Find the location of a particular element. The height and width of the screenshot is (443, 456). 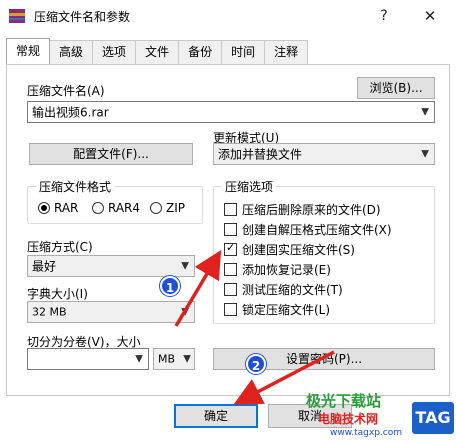

title-bar: 压缩文件名和参数 ? ✕ is located at coordinates (228, 16).